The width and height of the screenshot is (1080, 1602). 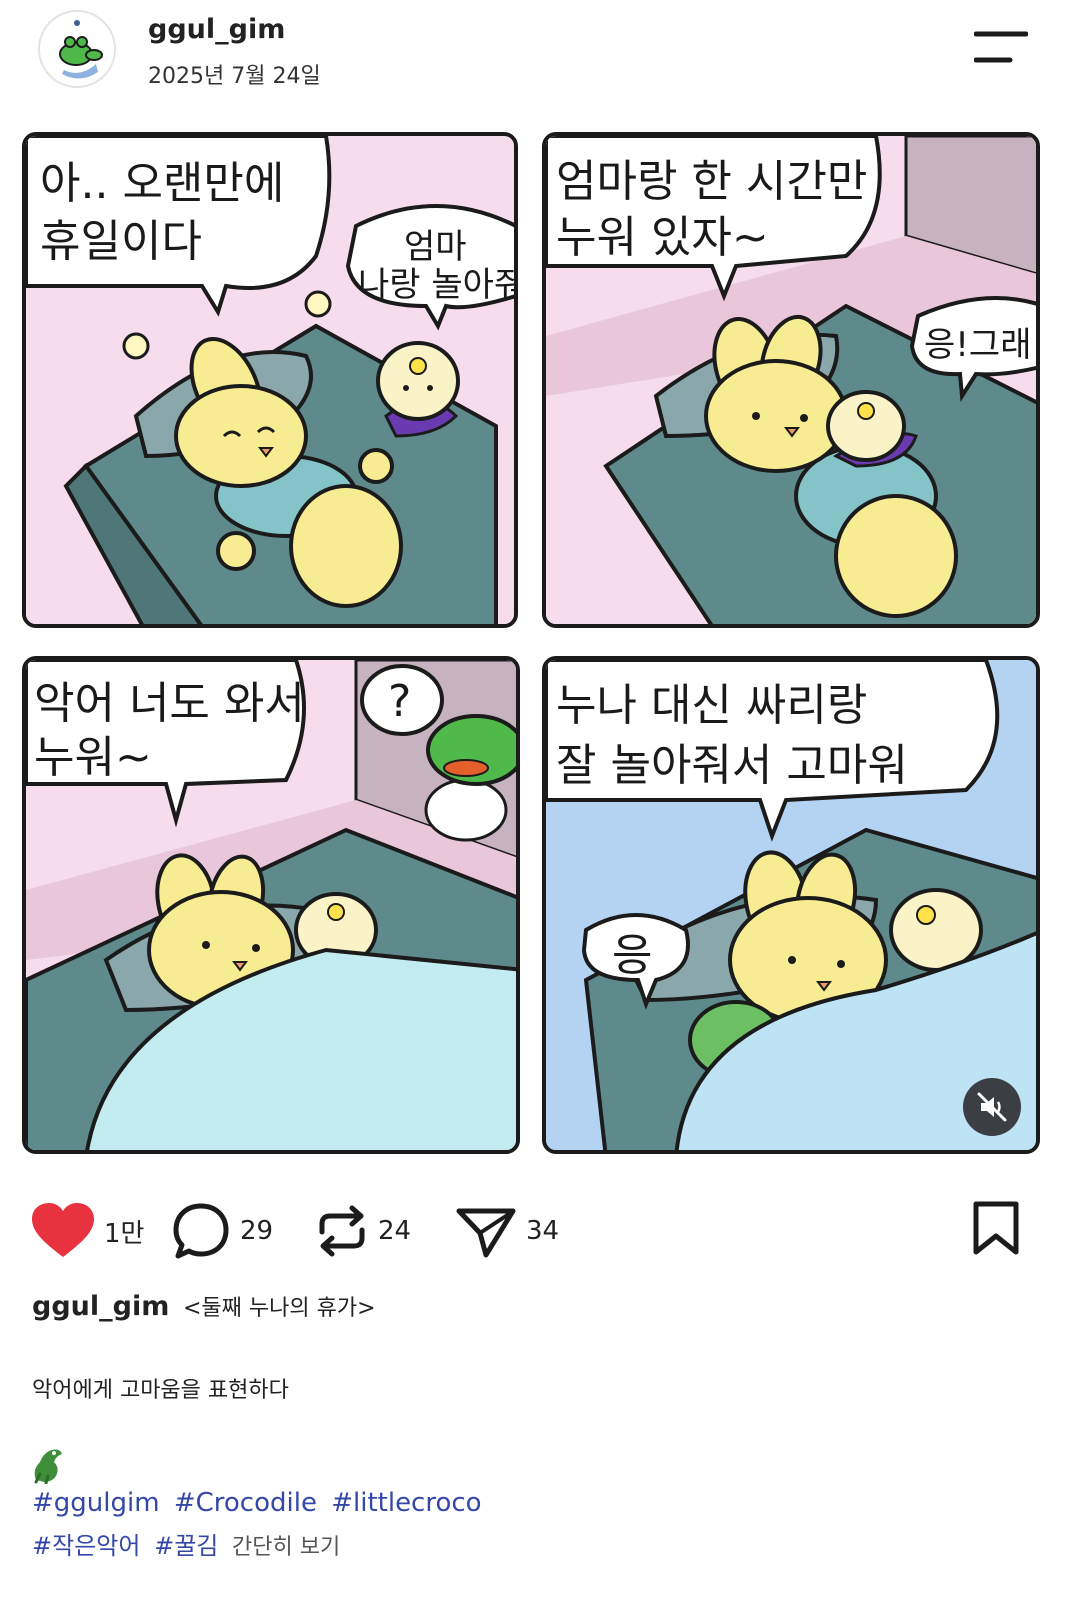 I want to click on post-username: ggul_gim, so click(x=216, y=29).